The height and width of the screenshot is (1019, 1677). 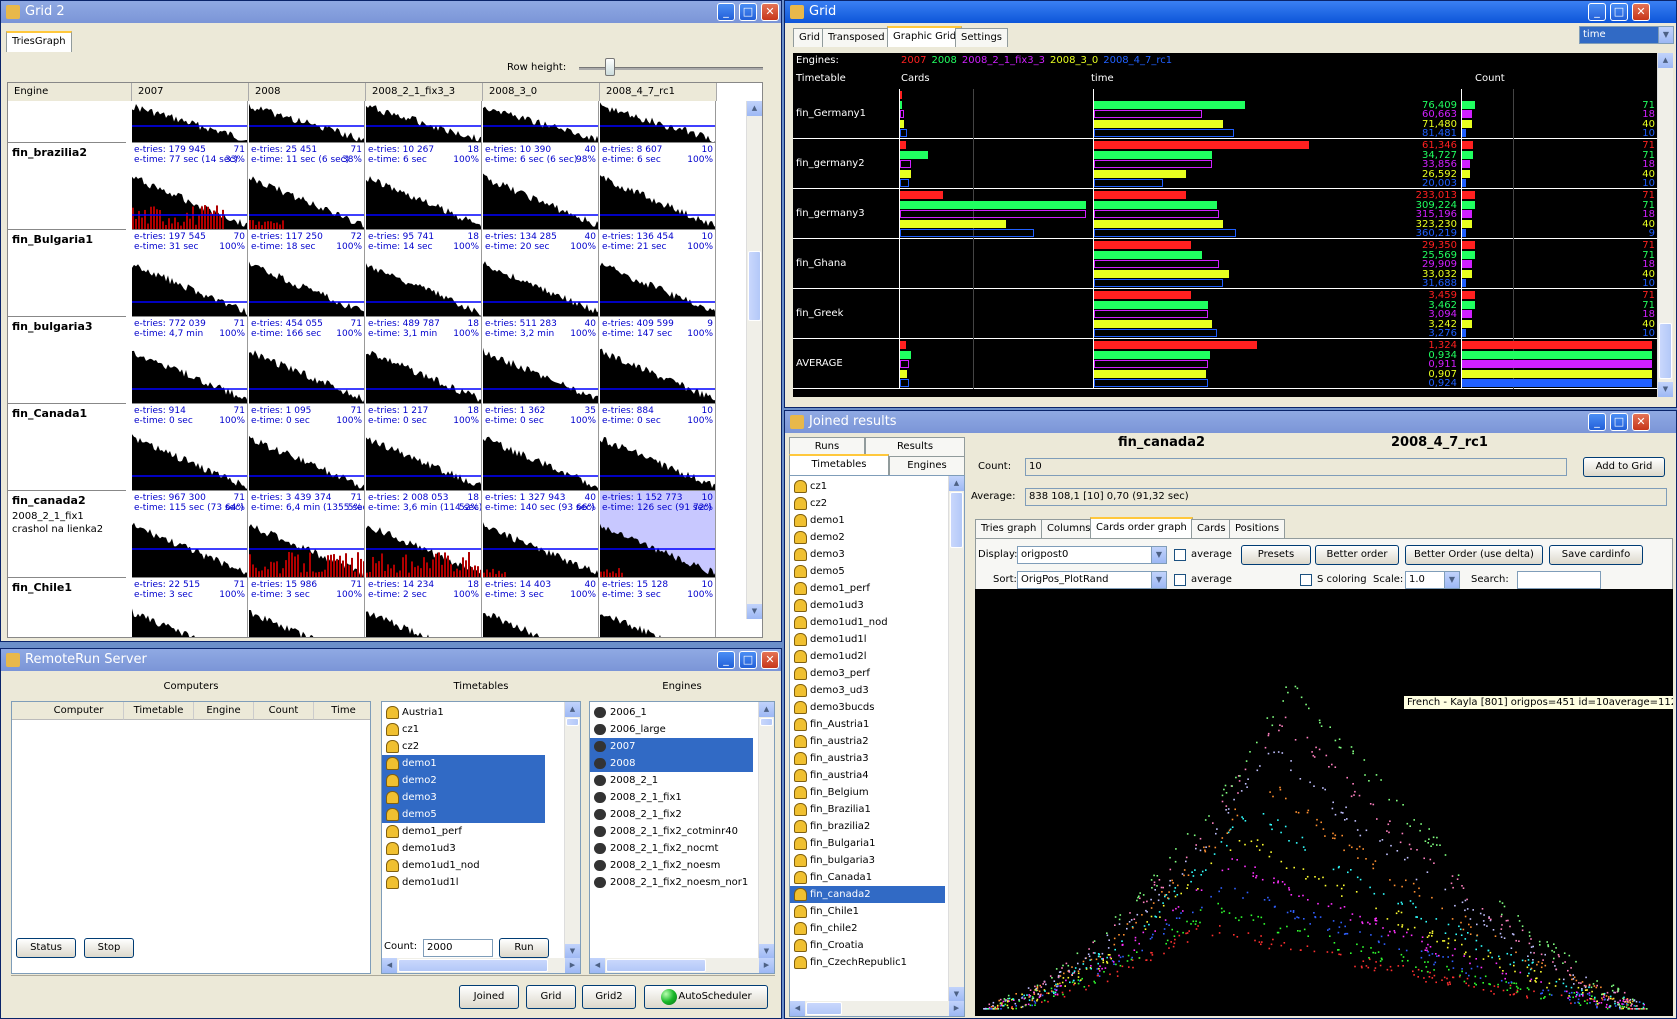 I want to click on col-header-0: 2007, so click(x=190, y=92).